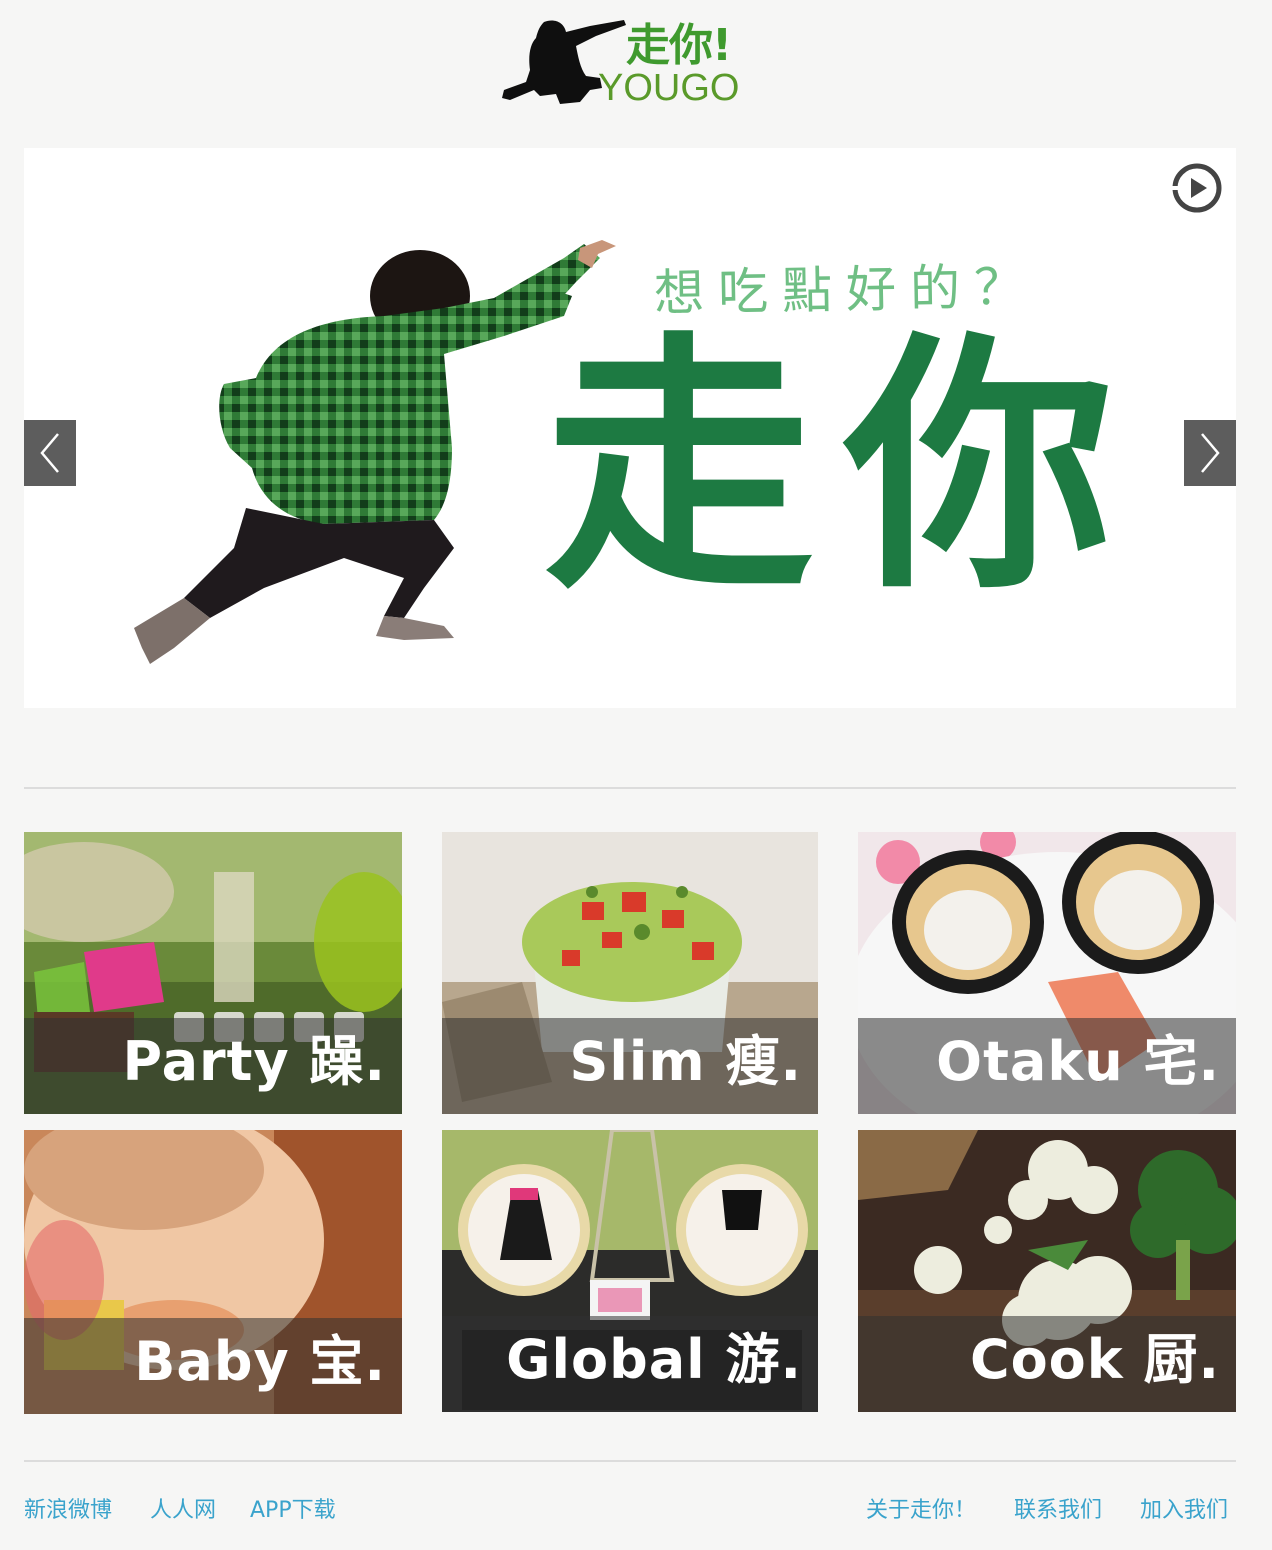 This screenshot has height=1550, width=1272. I want to click on hero-title-text: 走你, so click(844, 467).